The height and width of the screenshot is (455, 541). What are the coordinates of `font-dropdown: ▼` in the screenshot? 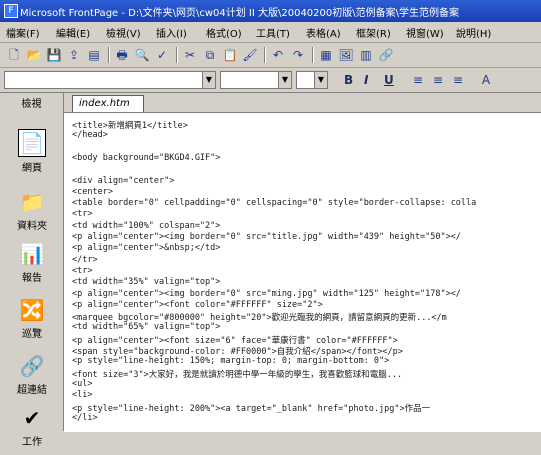 It's located at (256, 80).